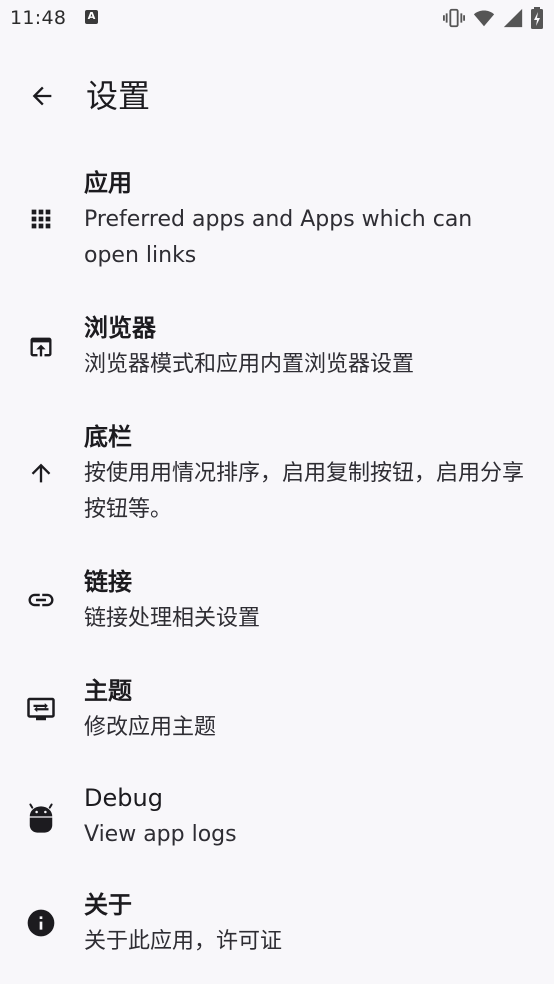 The image size is (554, 984). What do you see at coordinates (108, 437) in the screenshot?
I see `setting-title: 底栏` at bounding box center [108, 437].